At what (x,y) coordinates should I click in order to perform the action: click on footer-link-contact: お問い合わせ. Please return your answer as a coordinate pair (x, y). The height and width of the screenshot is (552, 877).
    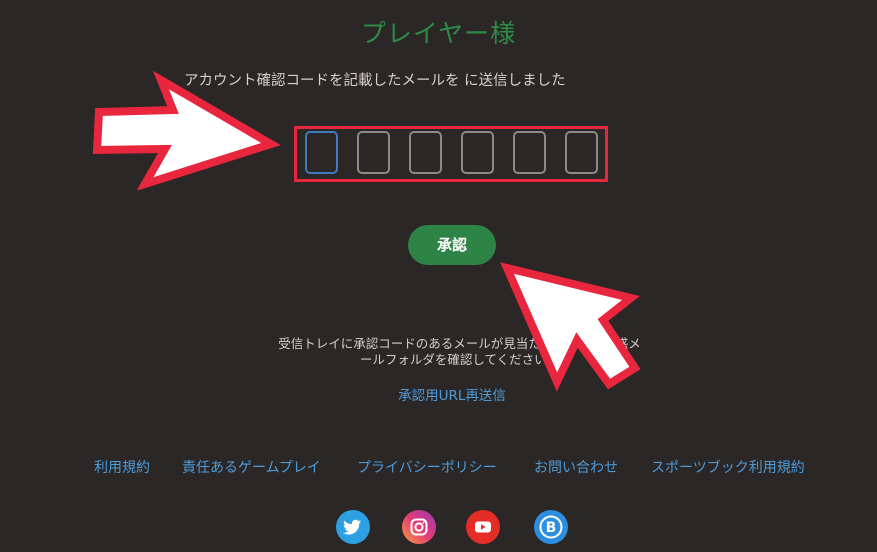
    Looking at the image, I should click on (576, 467).